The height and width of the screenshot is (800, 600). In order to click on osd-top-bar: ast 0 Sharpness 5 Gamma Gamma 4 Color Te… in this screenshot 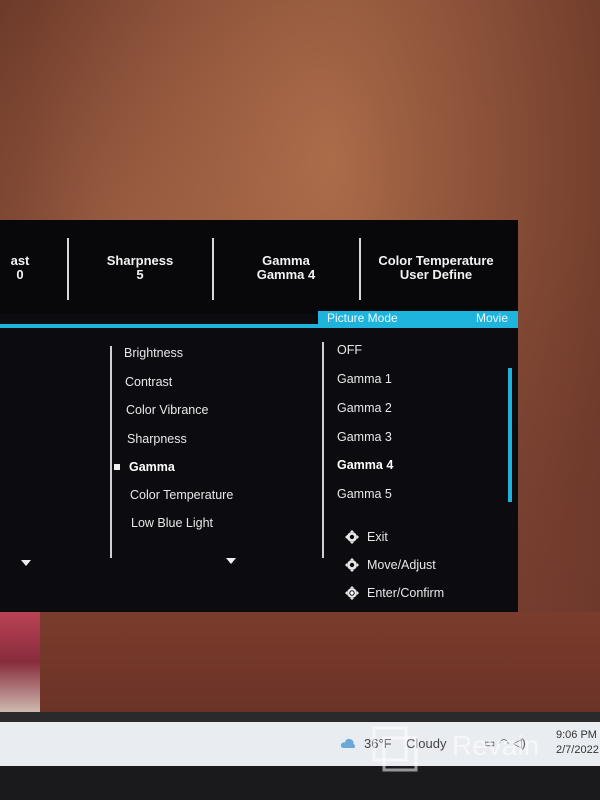, I will do `click(259, 267)`.